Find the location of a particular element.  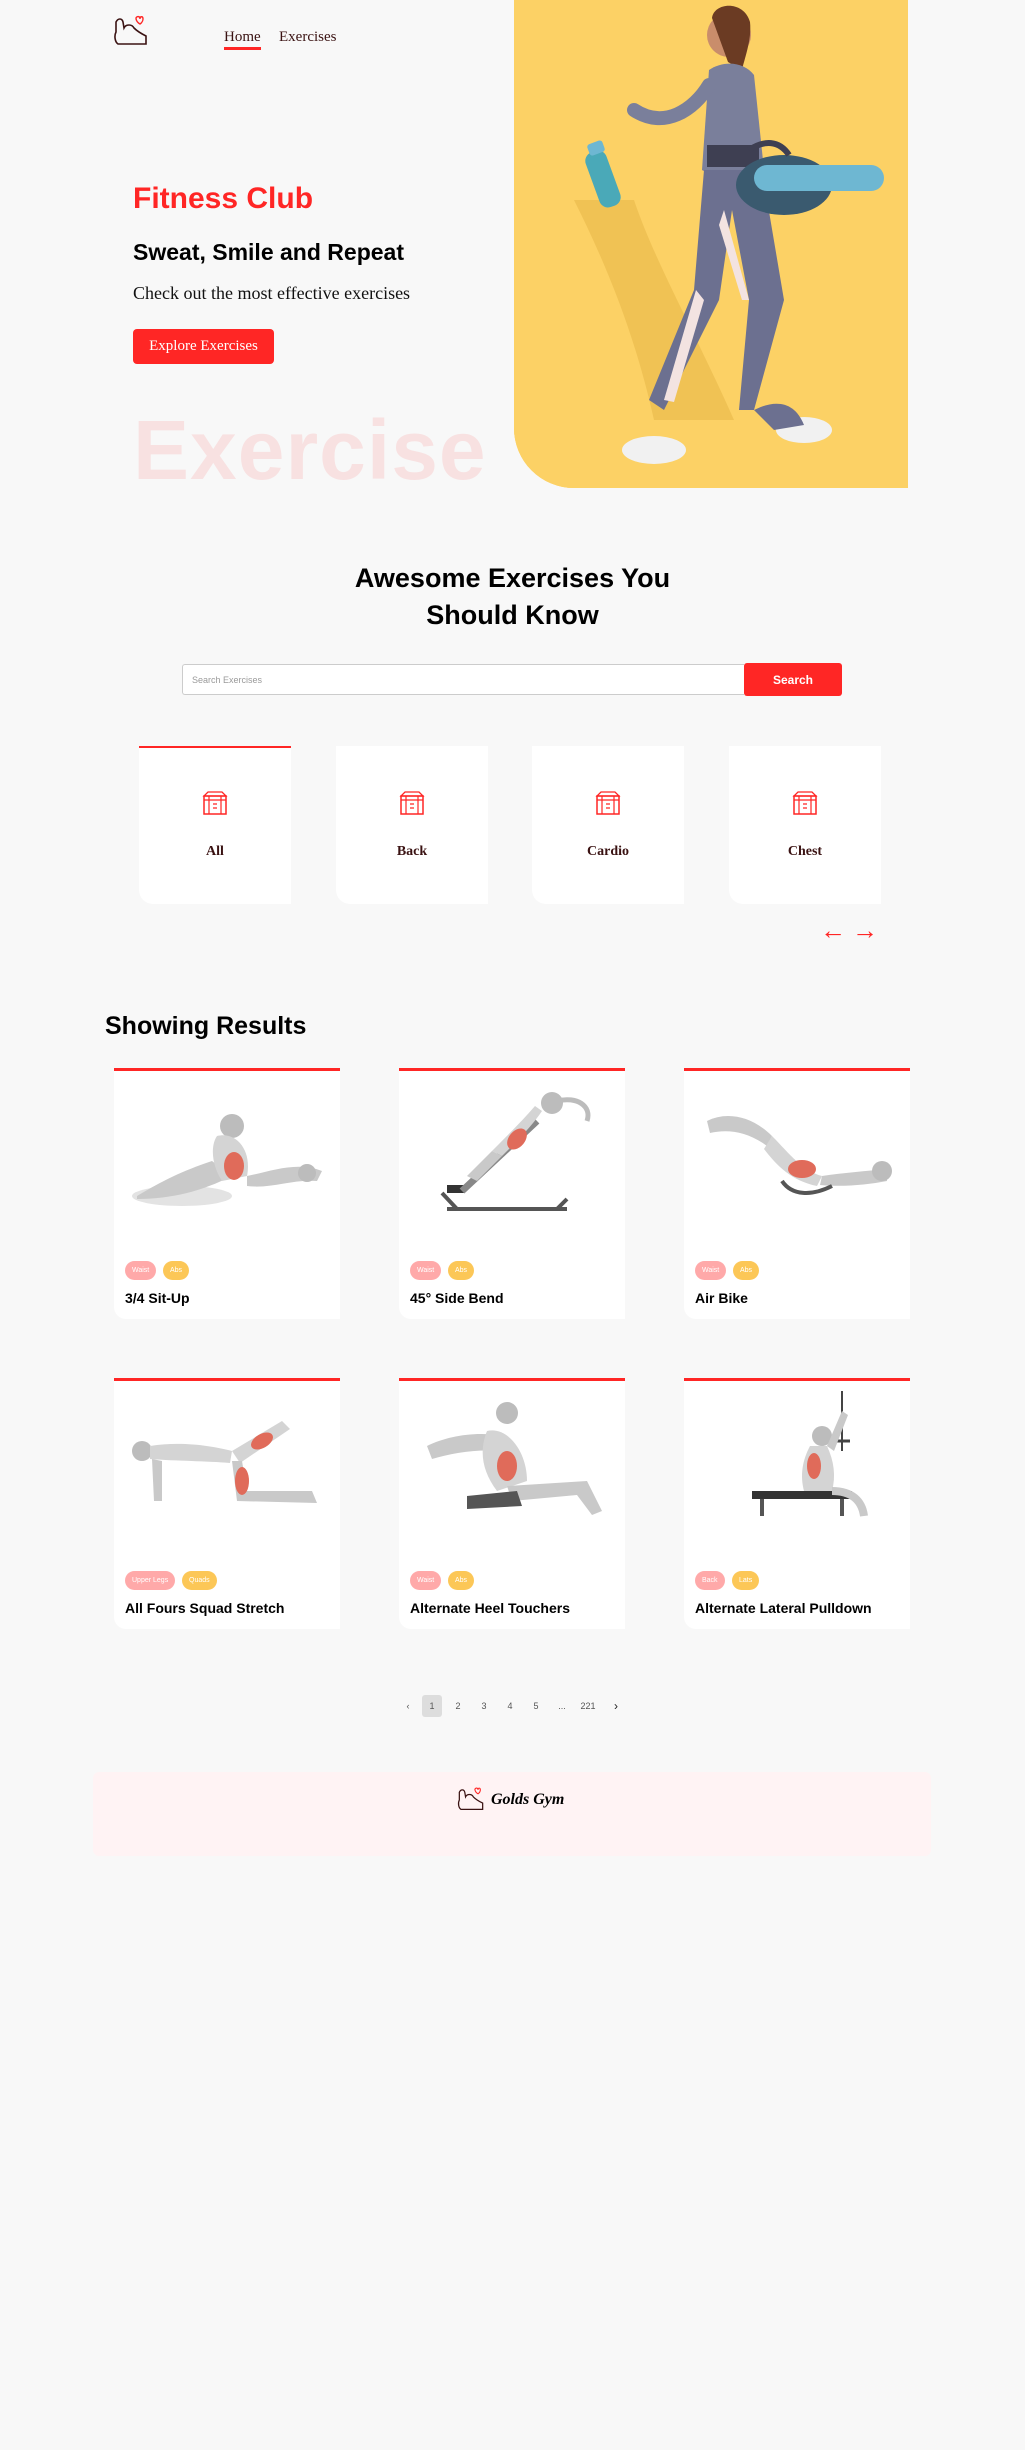

arrow-left-icon: ← is located at coordinates (833, 930).